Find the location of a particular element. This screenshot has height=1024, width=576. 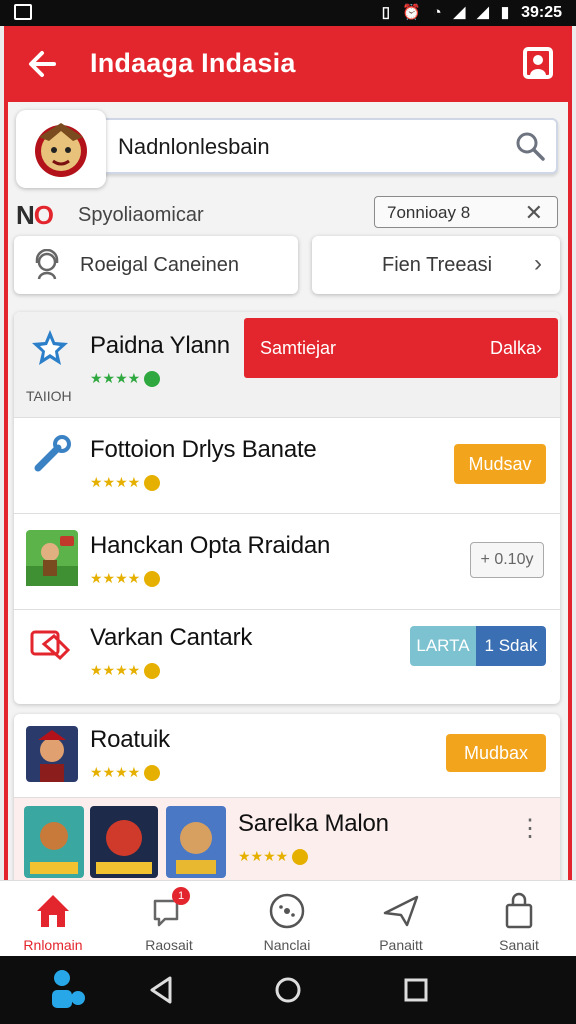

strip-name: Sarelka Malon is located at coordinates (313, 823).